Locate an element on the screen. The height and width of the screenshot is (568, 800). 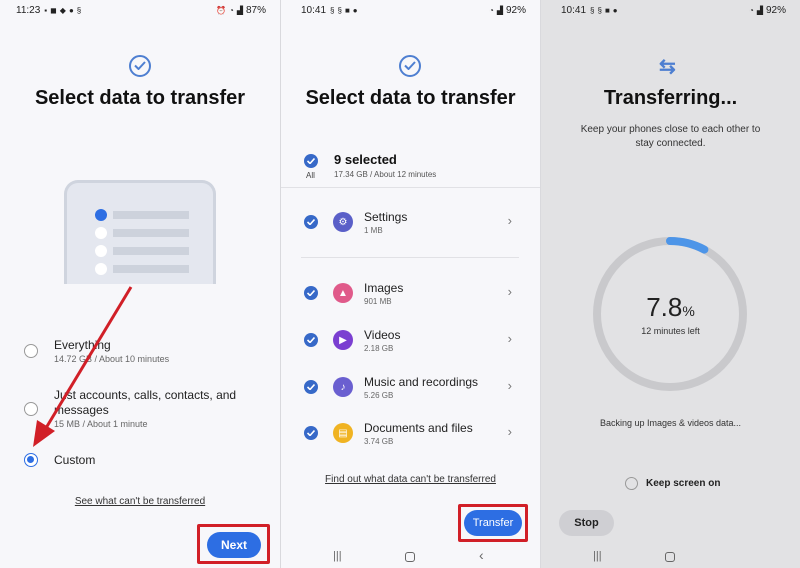
percent-sign: % is located at coordinates (688, 311).